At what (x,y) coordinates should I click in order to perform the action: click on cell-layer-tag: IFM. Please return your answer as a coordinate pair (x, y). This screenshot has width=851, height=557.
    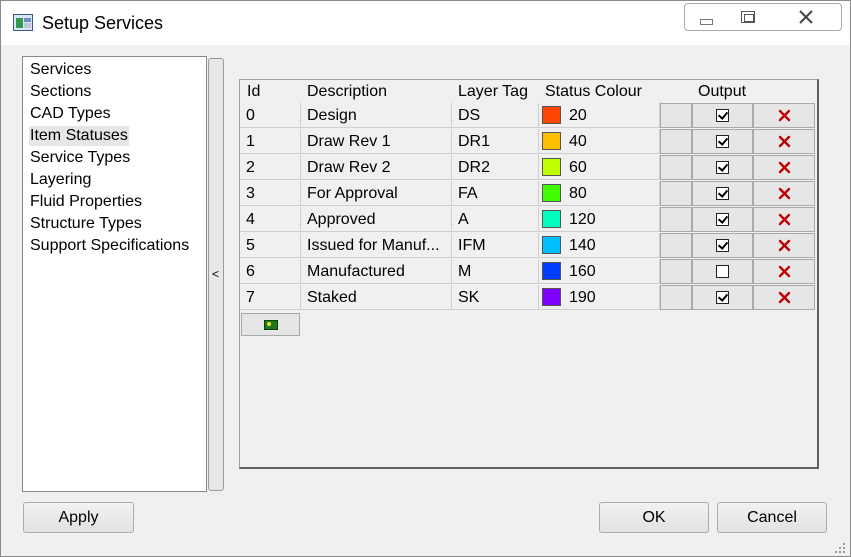
    Looking at the image, I should click on (495, 245).